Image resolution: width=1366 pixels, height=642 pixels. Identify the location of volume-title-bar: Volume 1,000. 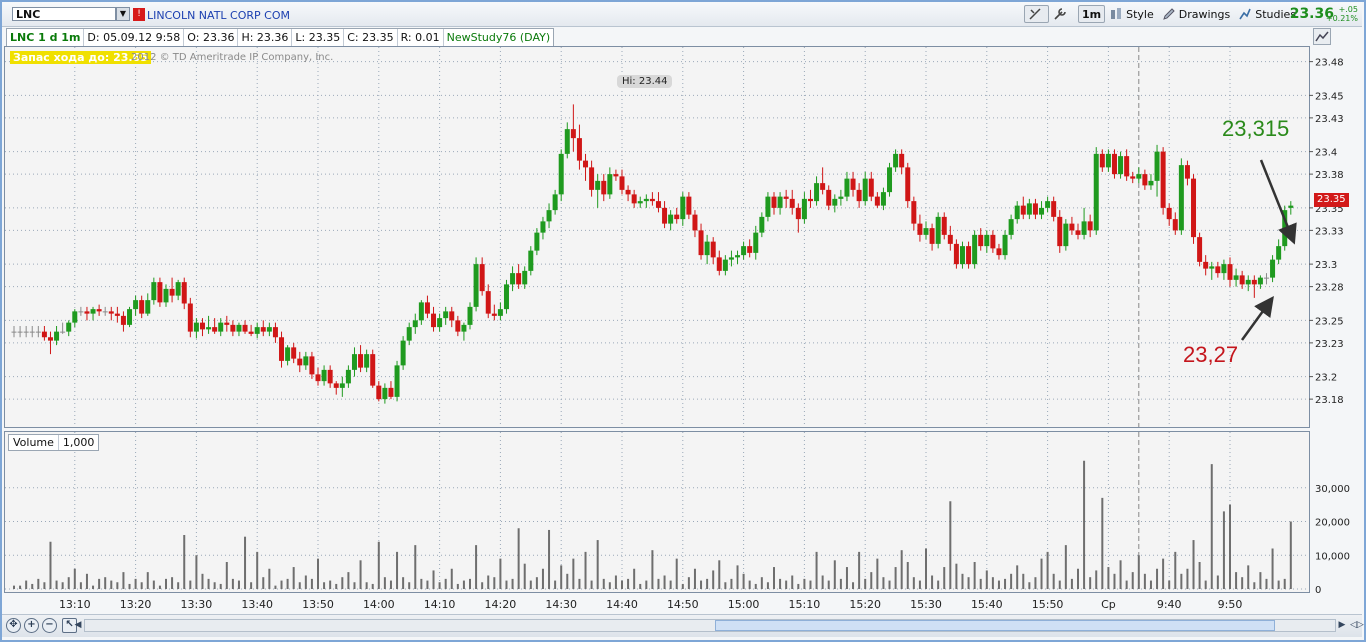
(54, 442).